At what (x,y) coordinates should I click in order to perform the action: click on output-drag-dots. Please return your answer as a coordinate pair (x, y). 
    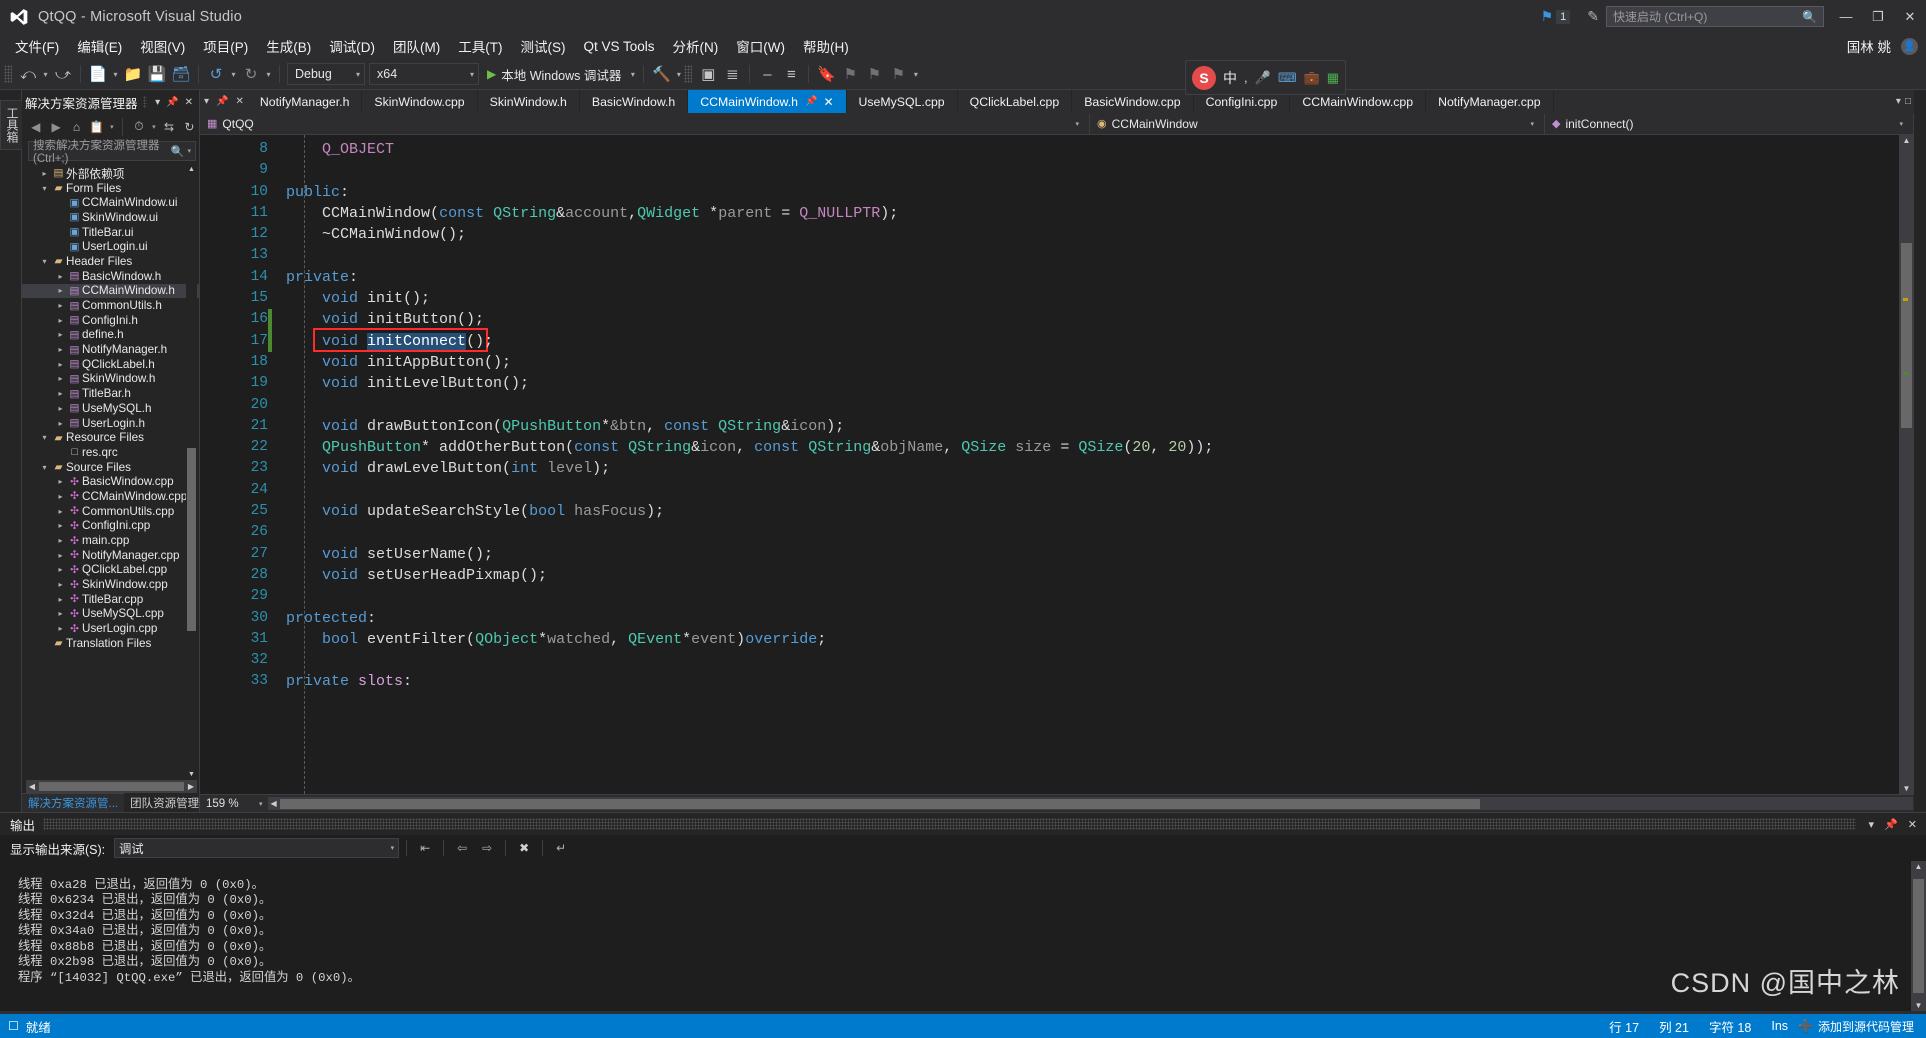
    Looking at the image, I should click on (949, 824).